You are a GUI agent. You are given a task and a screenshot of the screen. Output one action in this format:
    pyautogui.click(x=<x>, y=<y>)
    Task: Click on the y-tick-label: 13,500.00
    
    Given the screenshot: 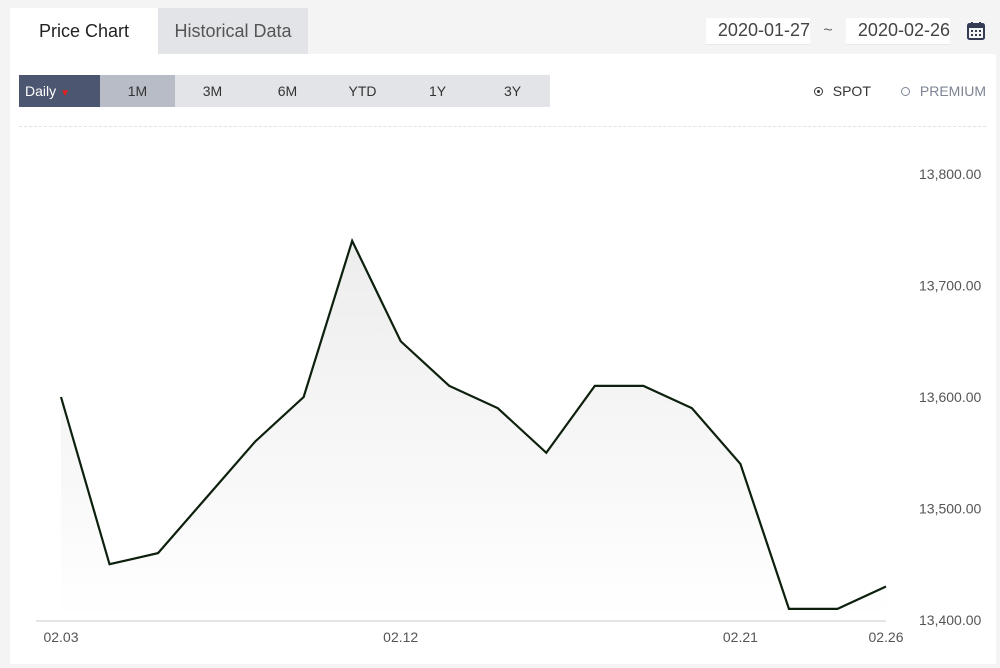 What is the action you would take?
    pyautogui.click(x=950, y=509)
    